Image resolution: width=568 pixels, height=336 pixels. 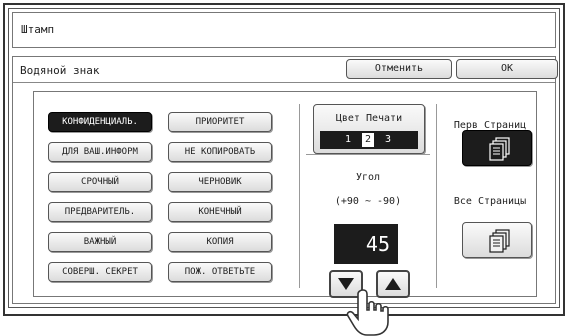 What do you see at coordinates (60, 70) in the screenshot?
I see `panel-title: Водяной знак` at bounding box center [60, 70].